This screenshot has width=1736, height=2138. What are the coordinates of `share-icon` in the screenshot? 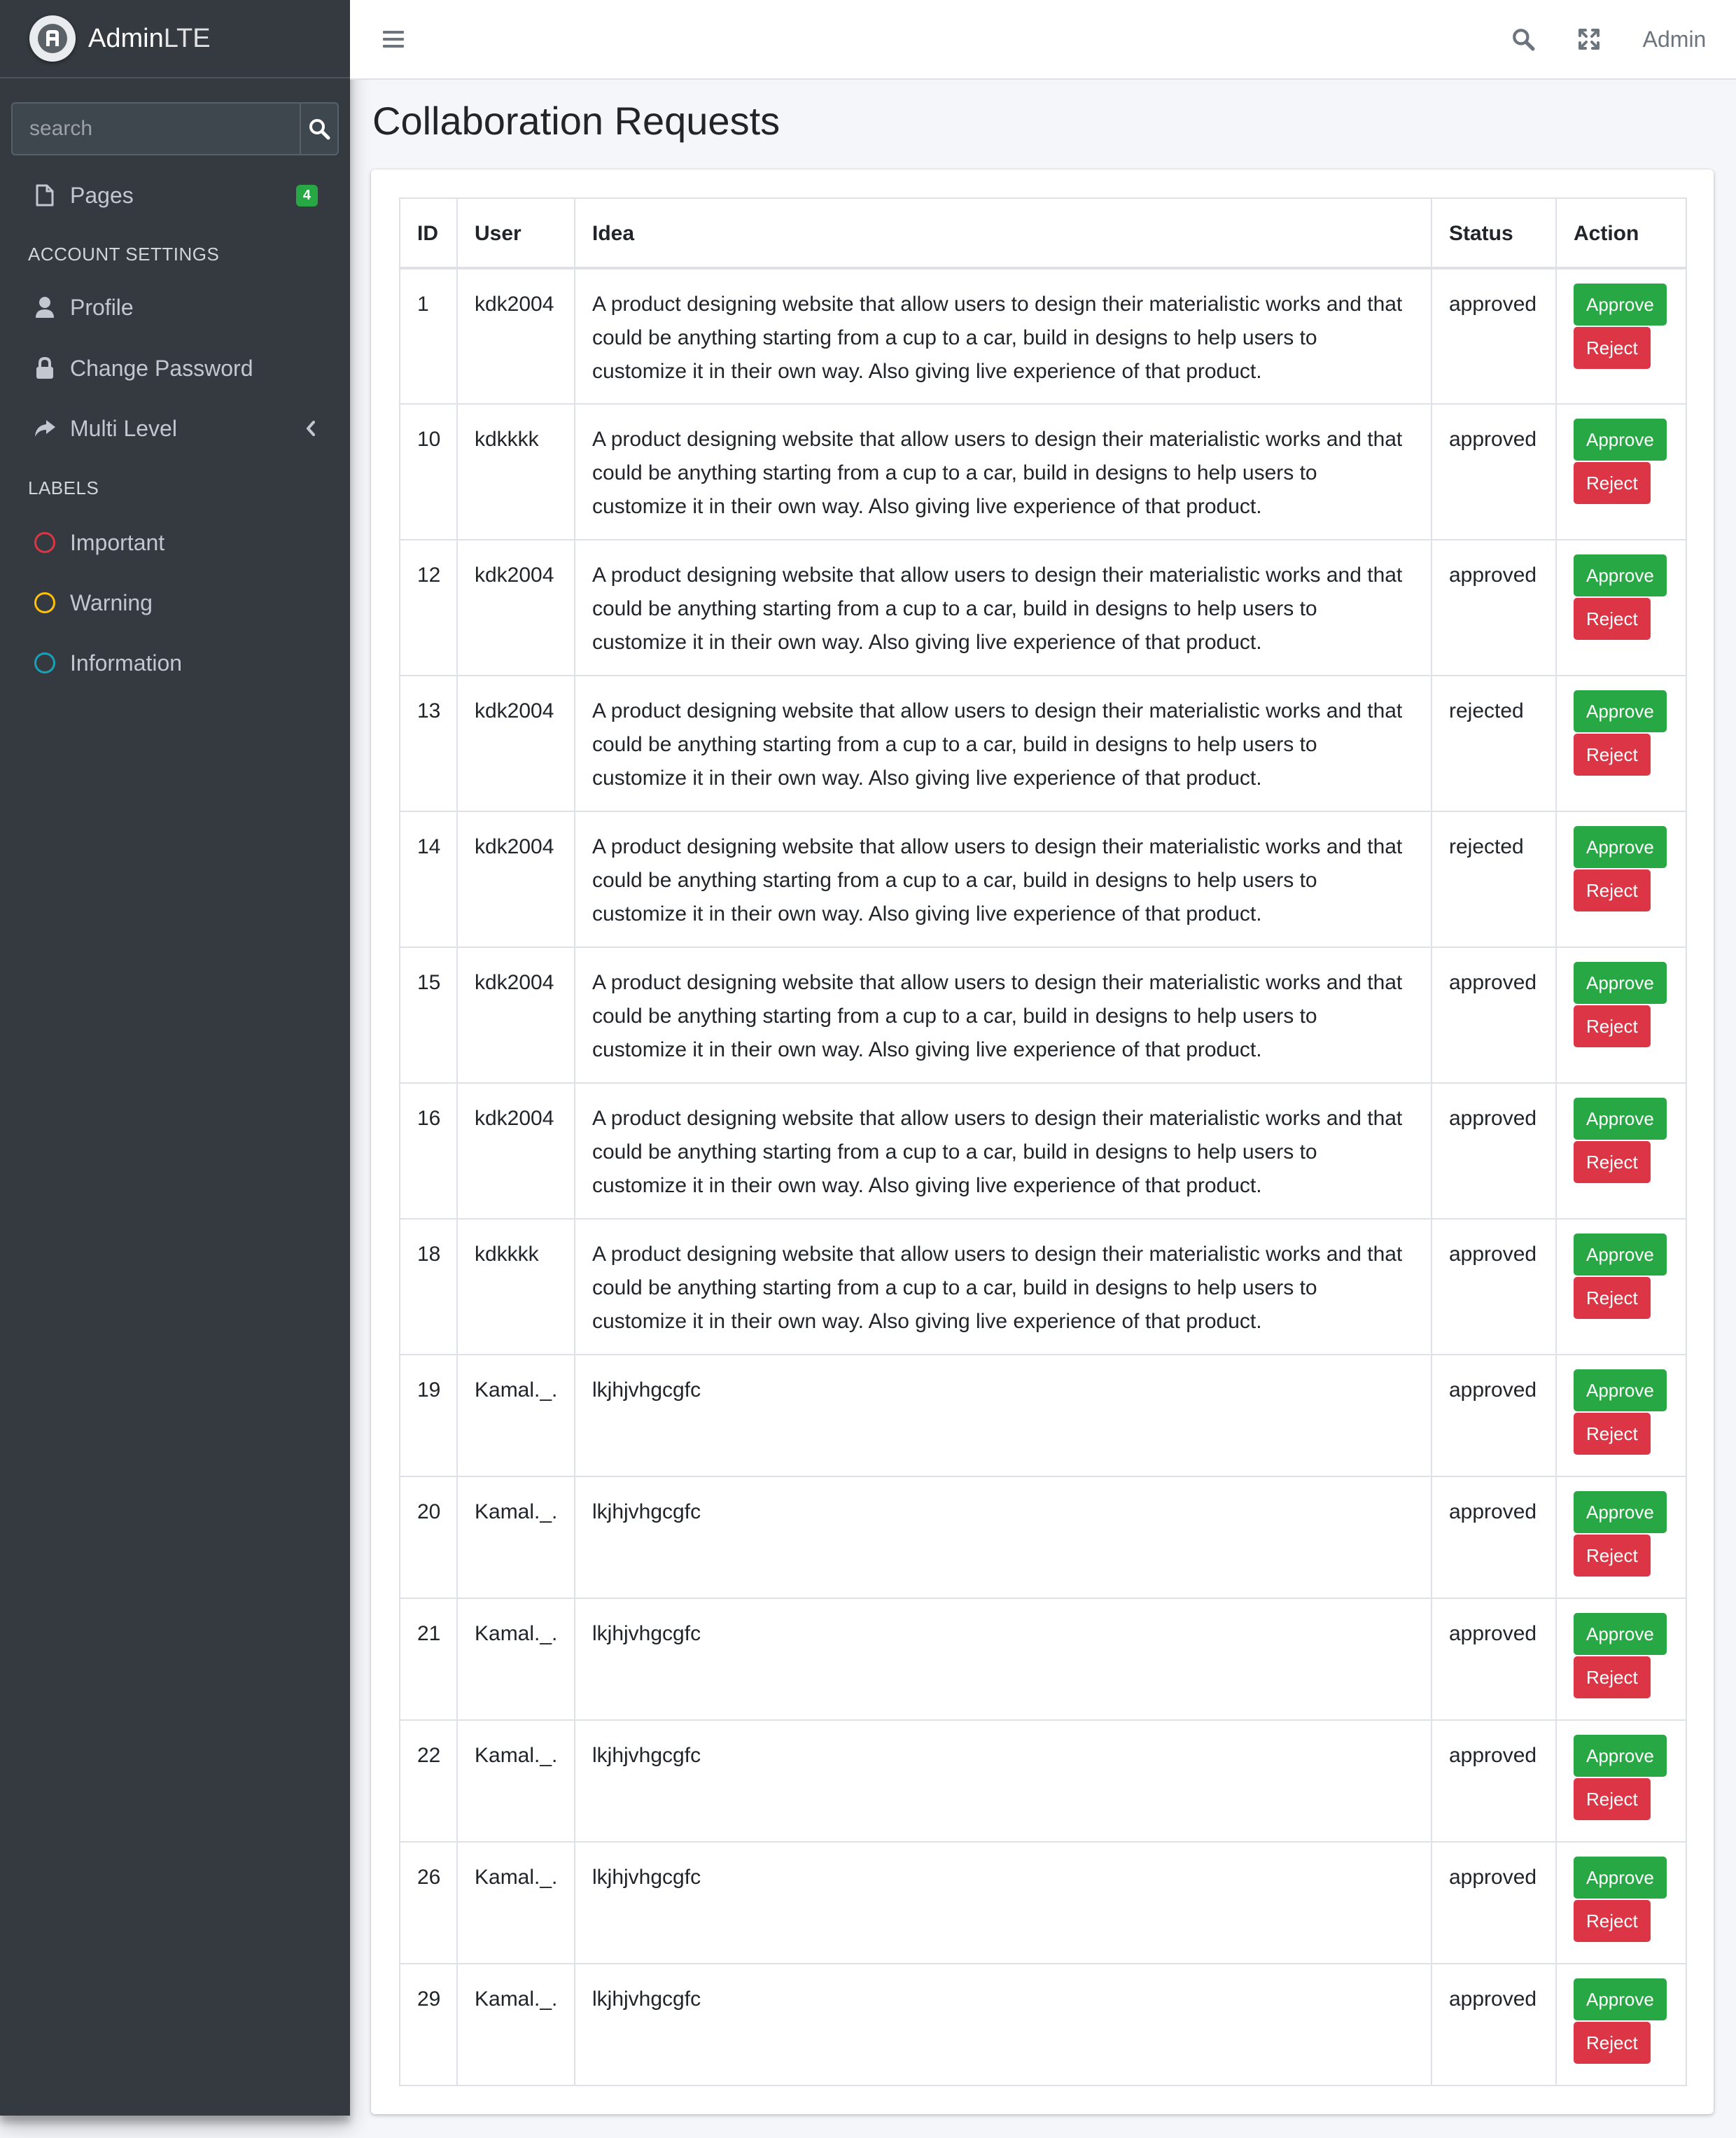 It's located at (44, 429).